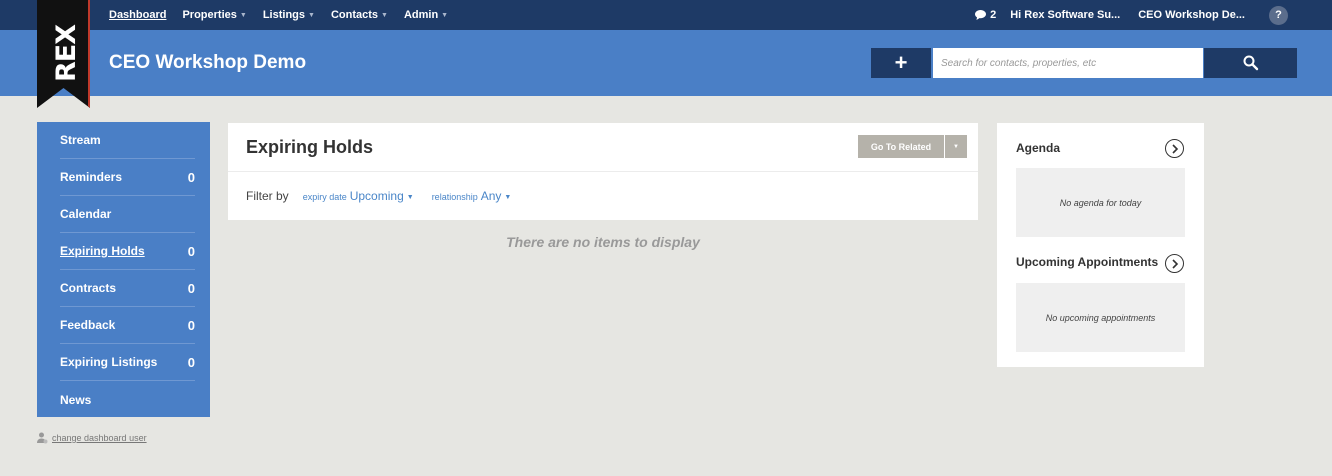 This screenshot has height=476, width=1332. Describe the element at coordinates (127, 251) in the screenshot. I see `sidebar-item-expiring-holds: Expiring Holds 0` at that location.